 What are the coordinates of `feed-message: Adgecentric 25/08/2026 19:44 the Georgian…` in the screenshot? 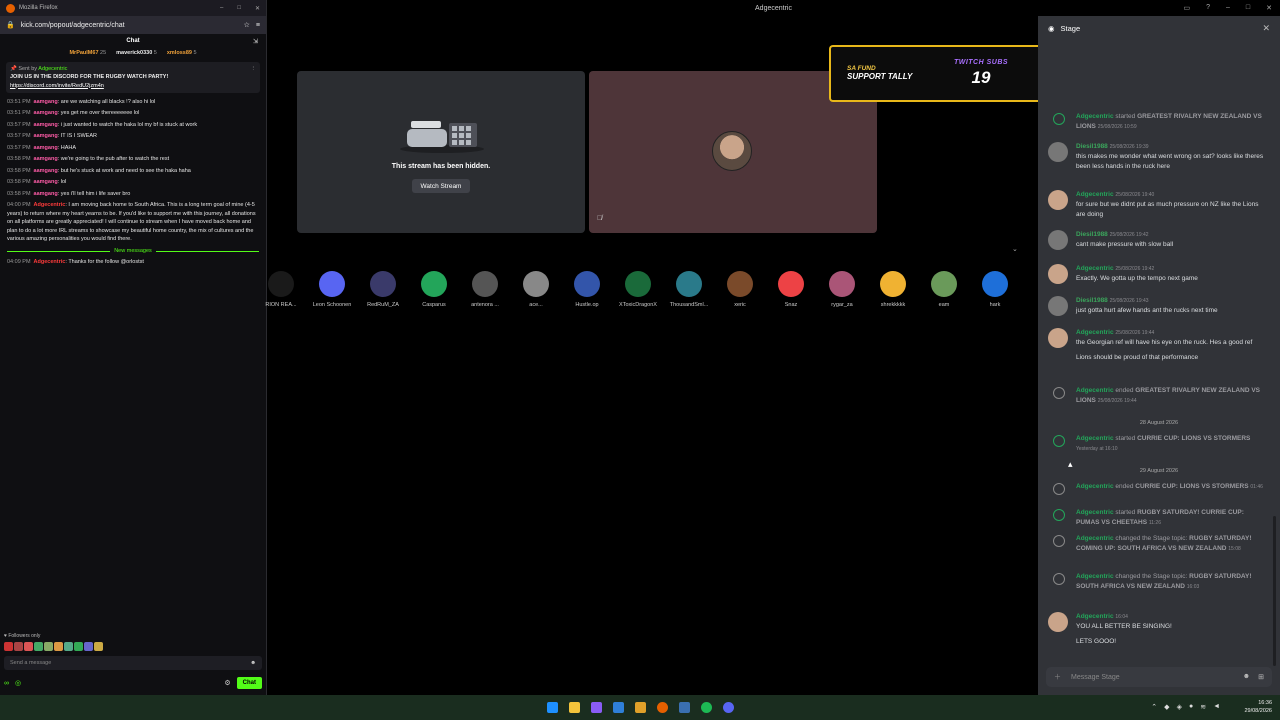 It's located at (1159, 350).